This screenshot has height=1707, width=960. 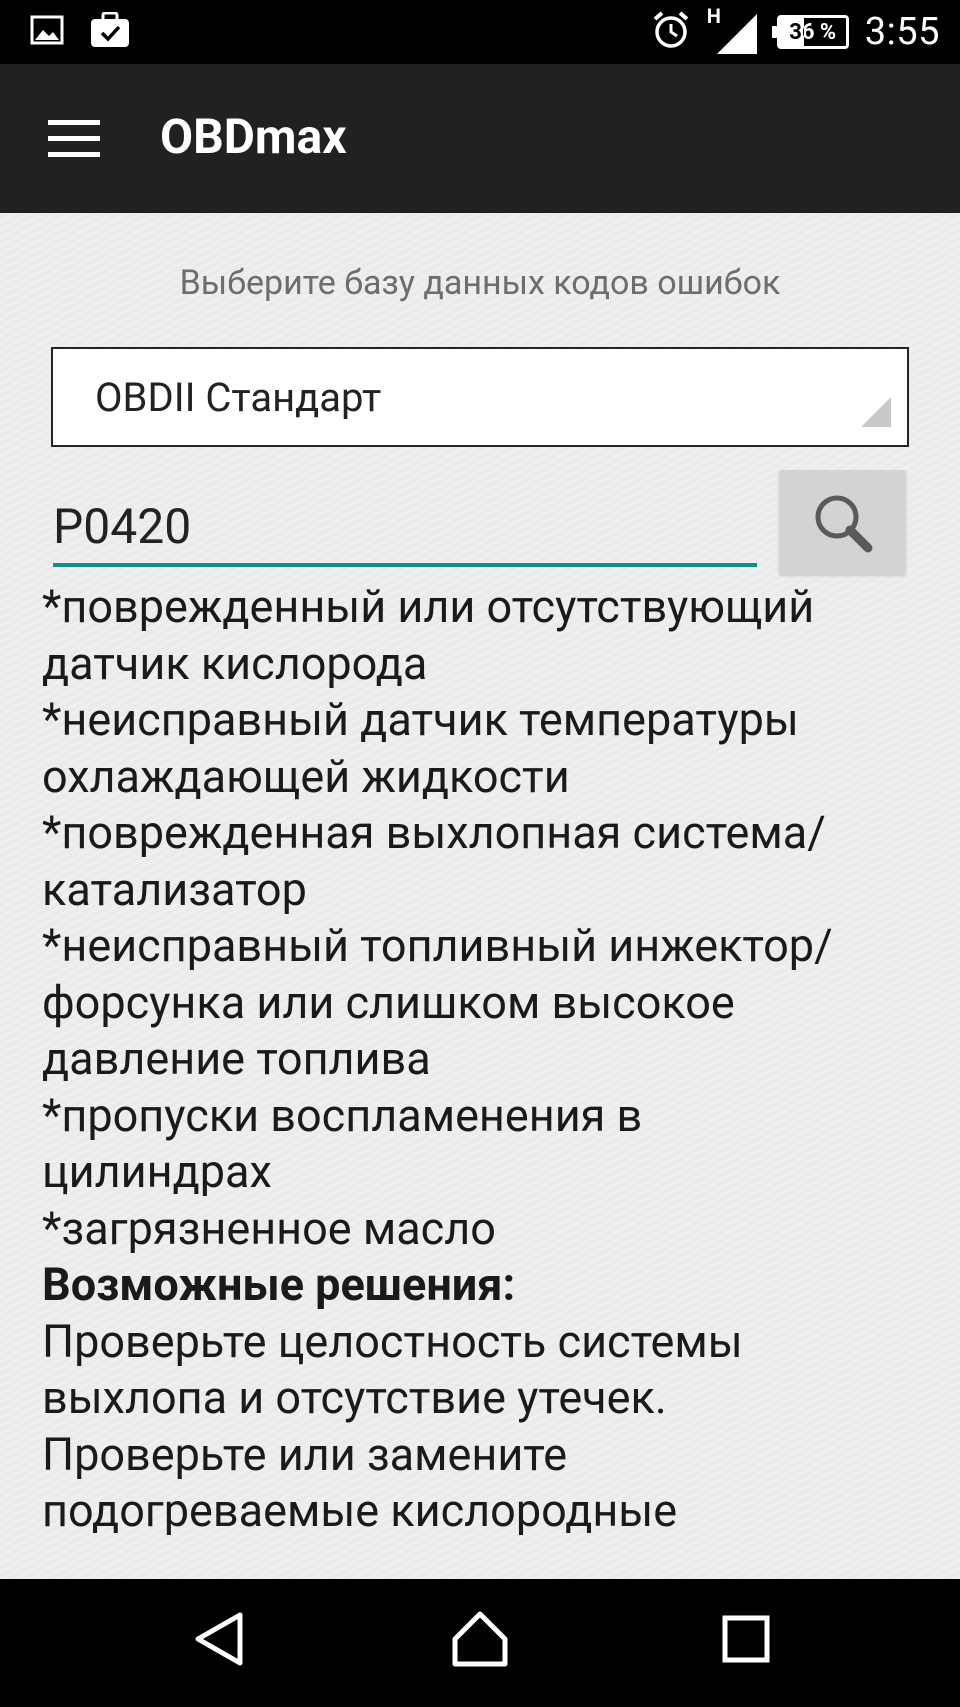 What do you see at coordinates (392, 1341) in the screenshot?
I see `solution-line: Проверьте целостность системы` at bounding box center [392, 1341].